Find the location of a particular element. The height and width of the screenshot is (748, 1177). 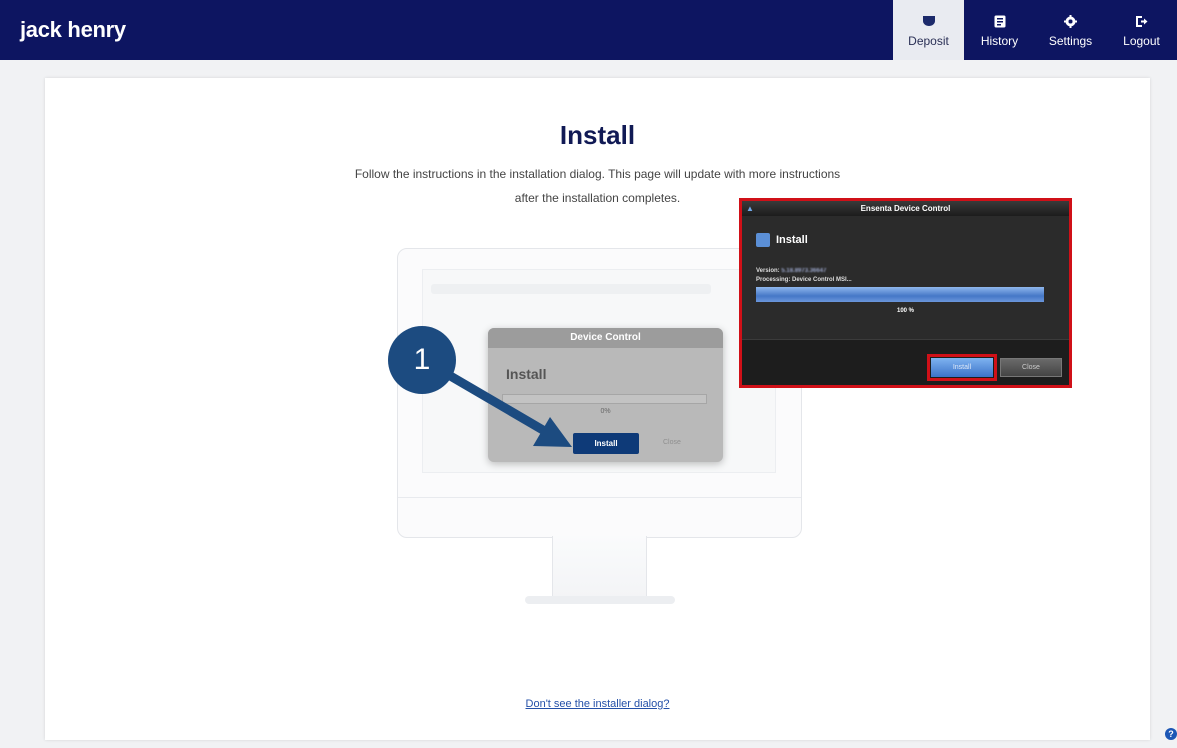

nav-logout: Logout is located at coordinates (1141, 30).